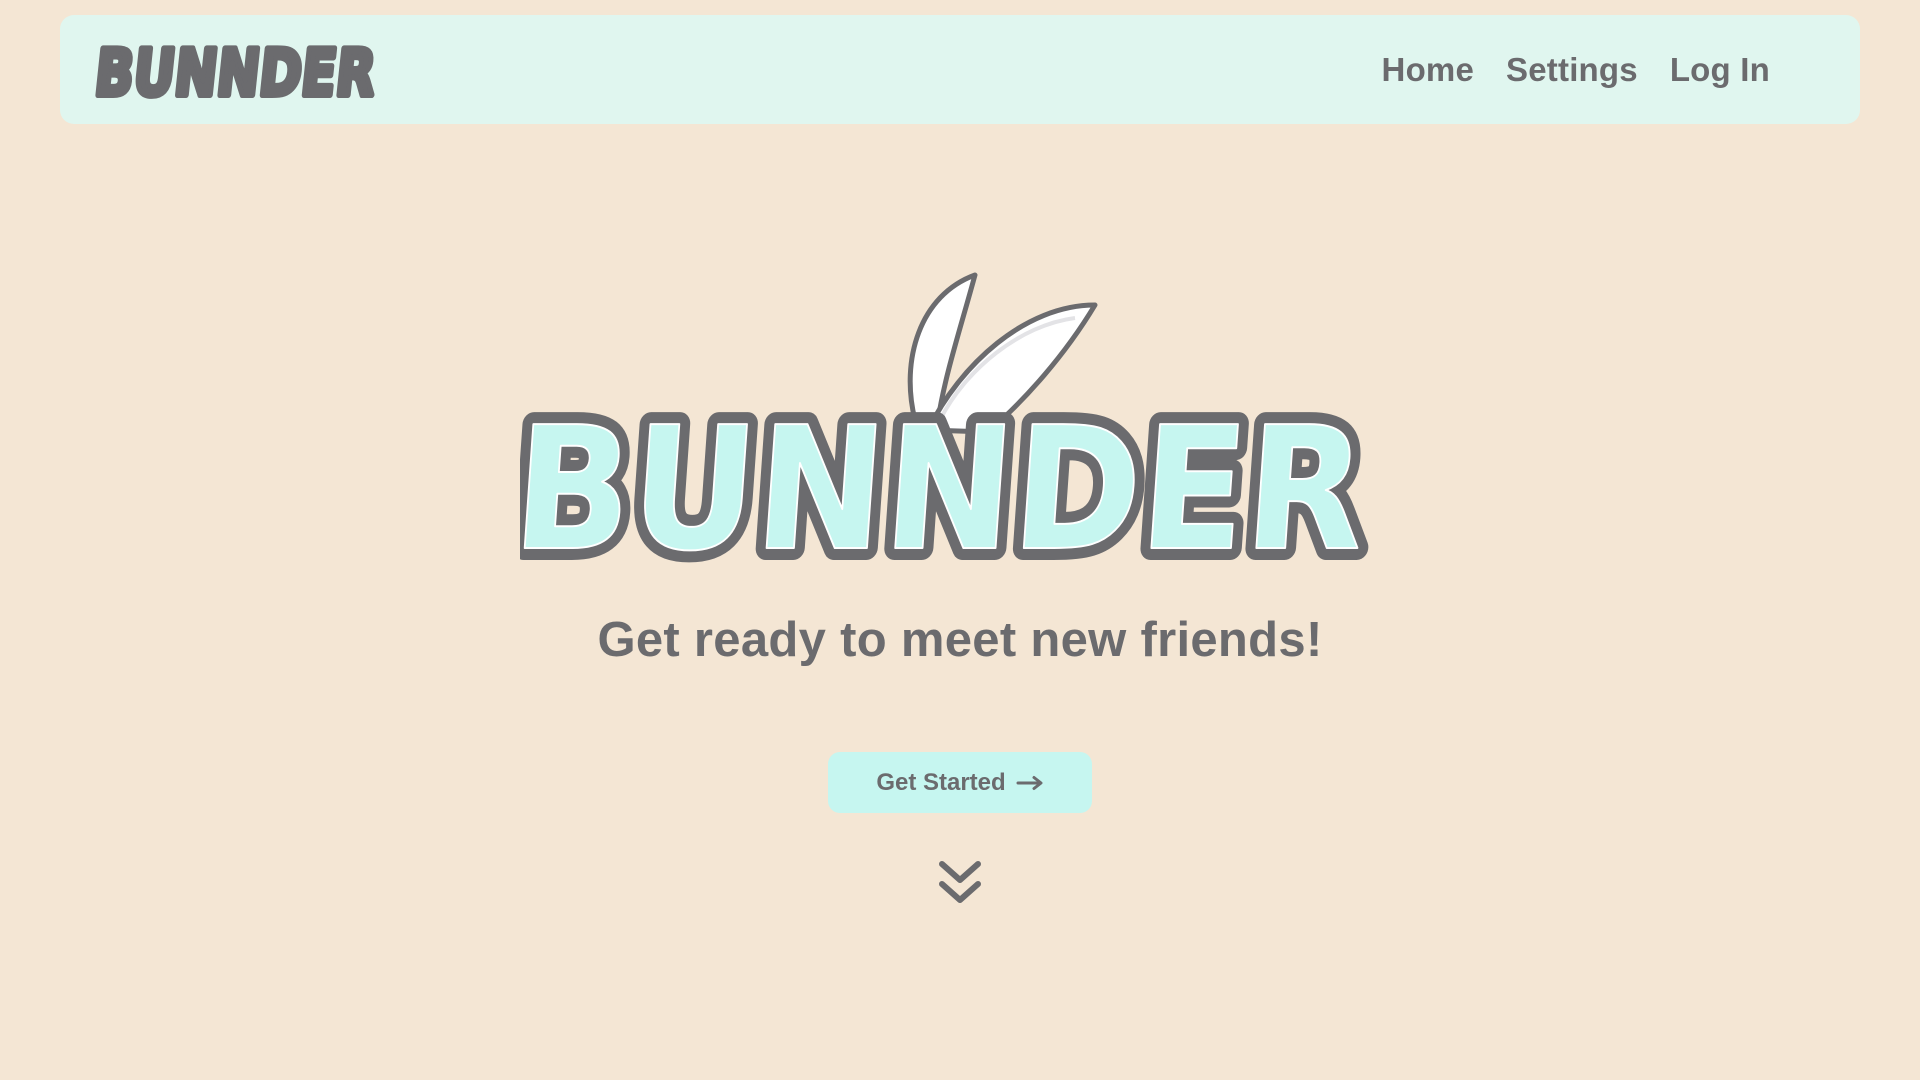 Image resolution: width=1920 pixels, height=1080 pixels. I want to click on brand-logo-text: BUNNDER, so click(236, 72).